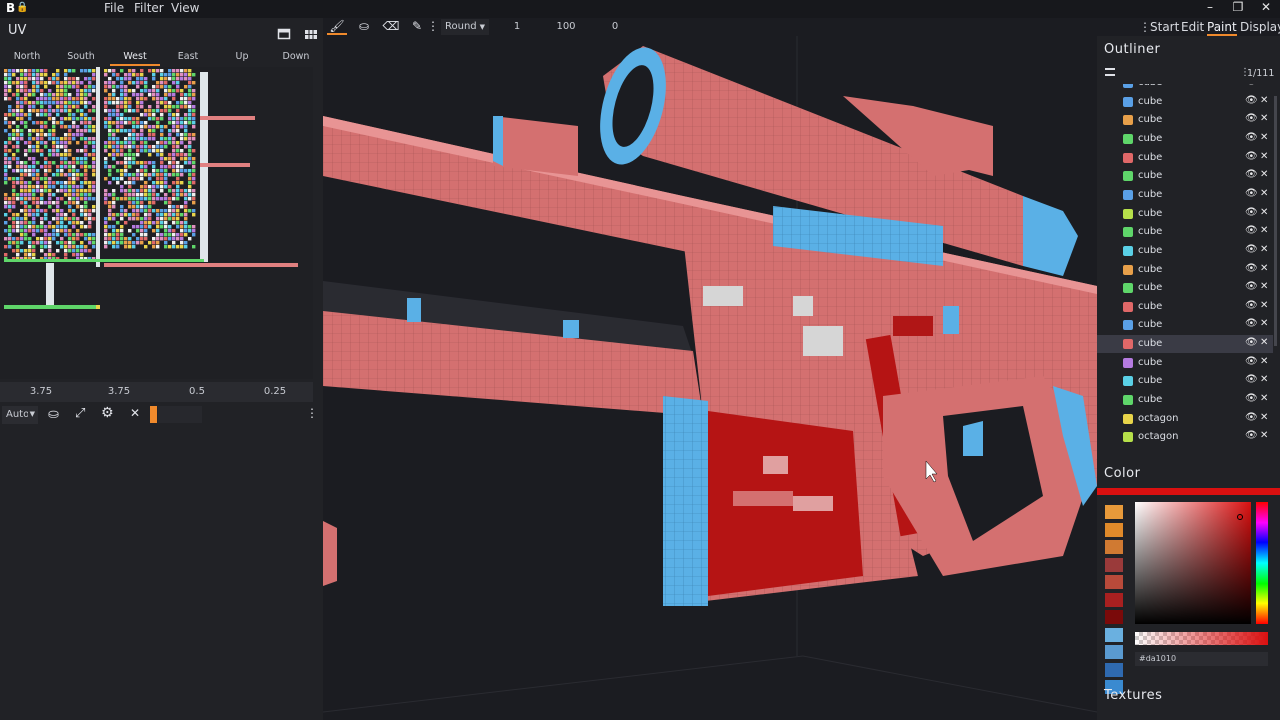  I want to click on tab-south: South, so click(81, 56).